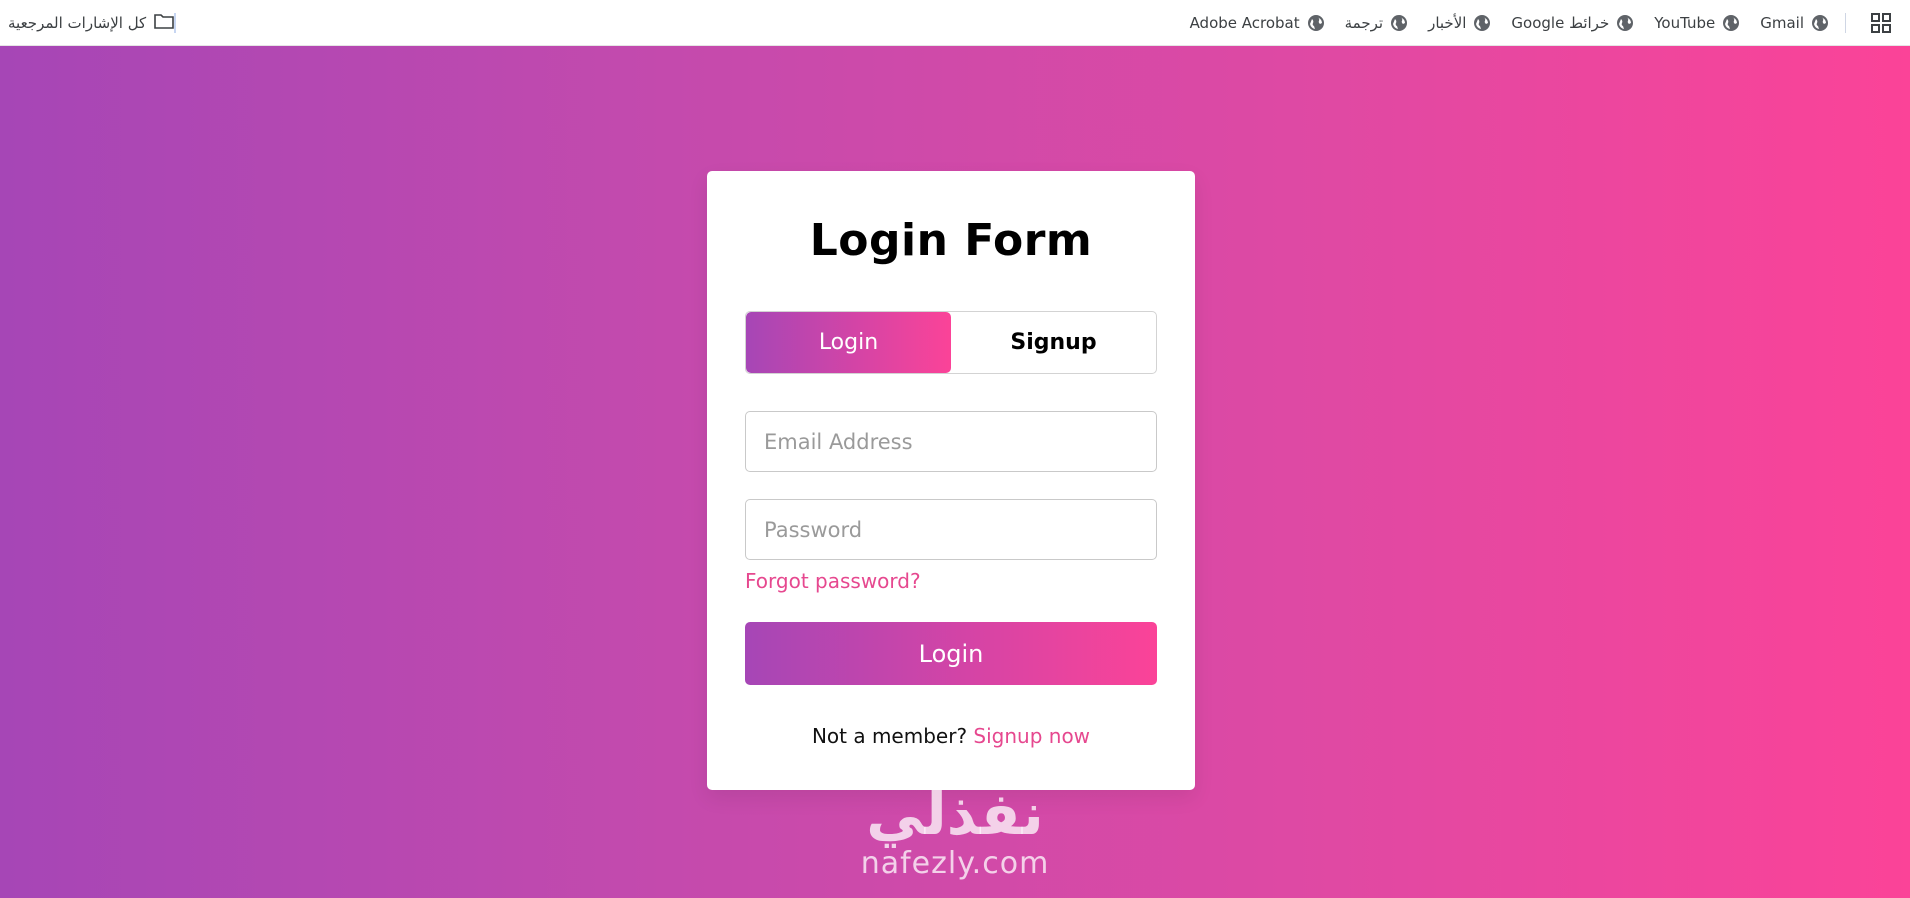 This screenshot has height=898, width=1910. What do you see at coordinates (164, 23) in the screenshot?
I see `folder-icon` at bounding box center [164, 23].